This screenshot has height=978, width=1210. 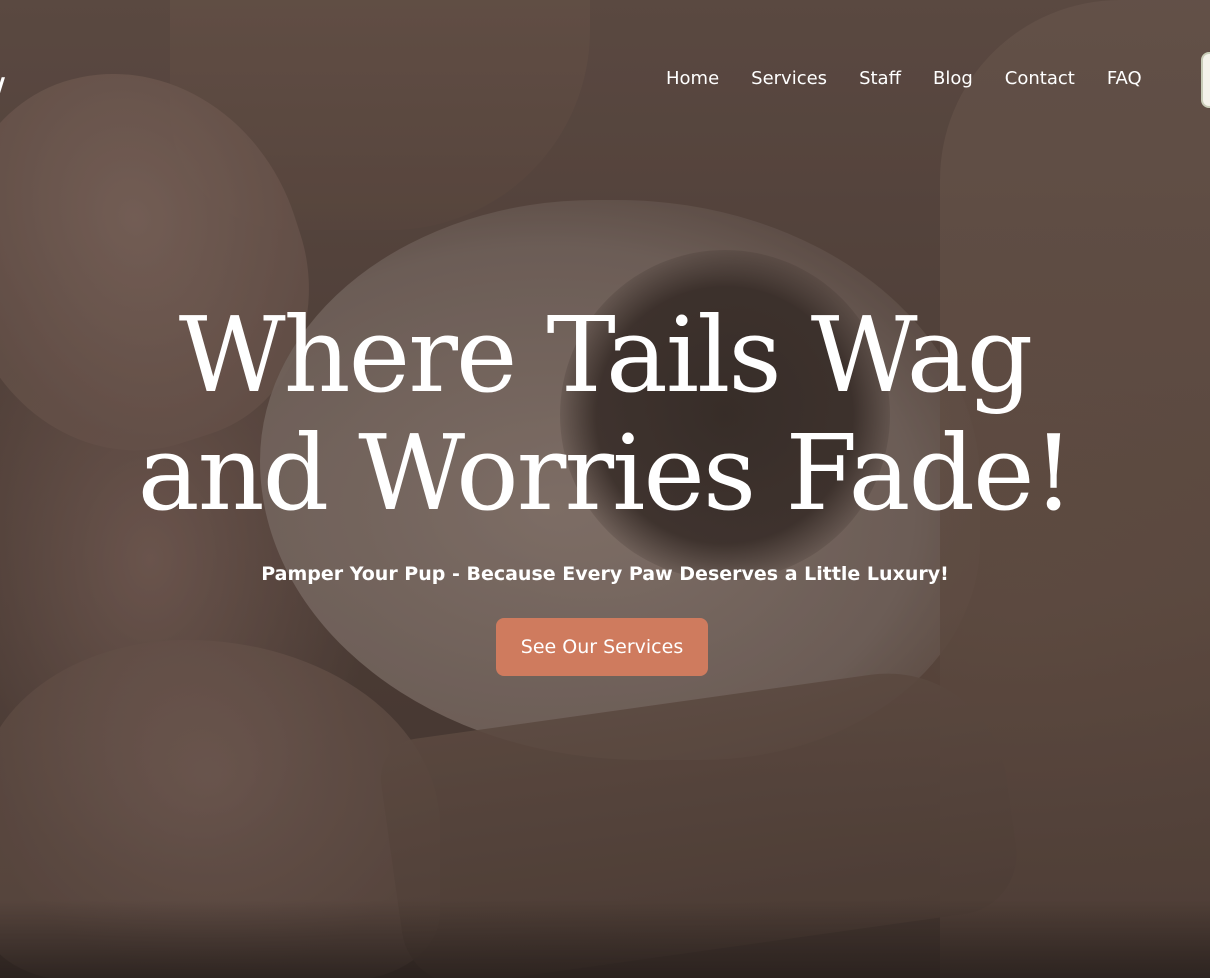 What do you see at coordinates (2, 89) in the screenshot?
I see `site-logo: /` at bounding box center [2, 89].